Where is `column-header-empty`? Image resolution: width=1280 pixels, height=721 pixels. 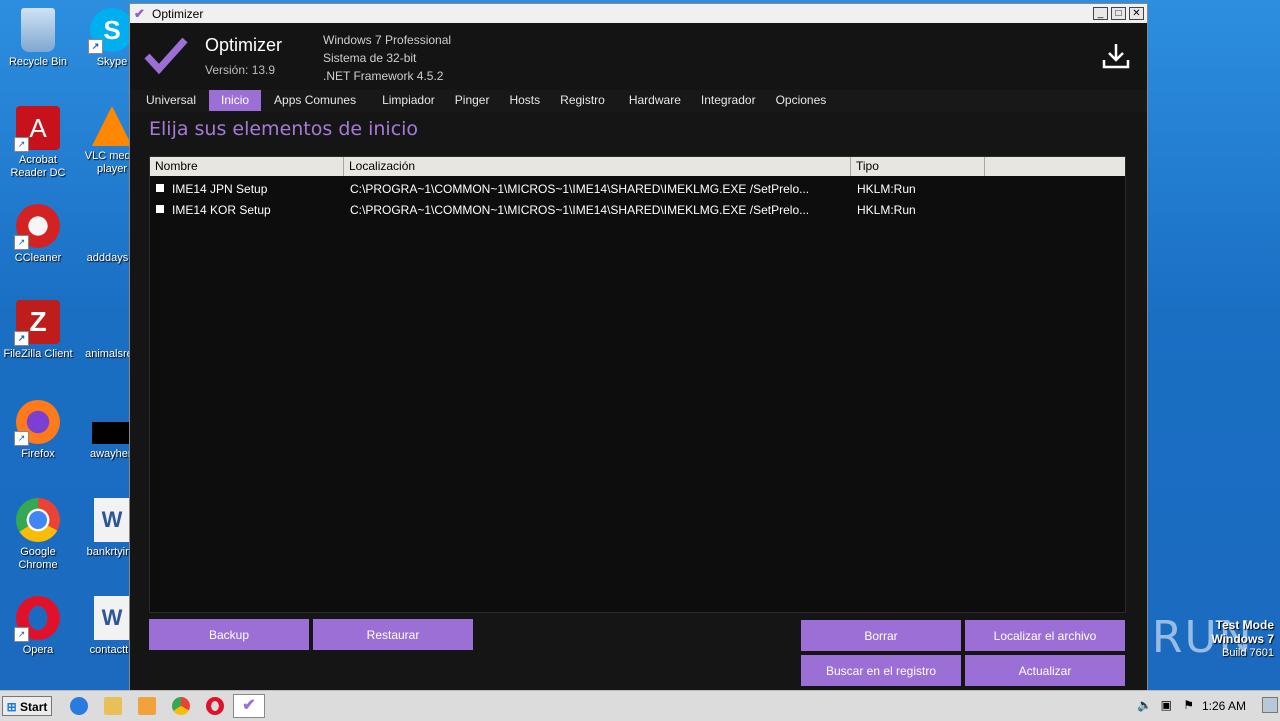 column-header-empty is located at coordinates (1055, 166).